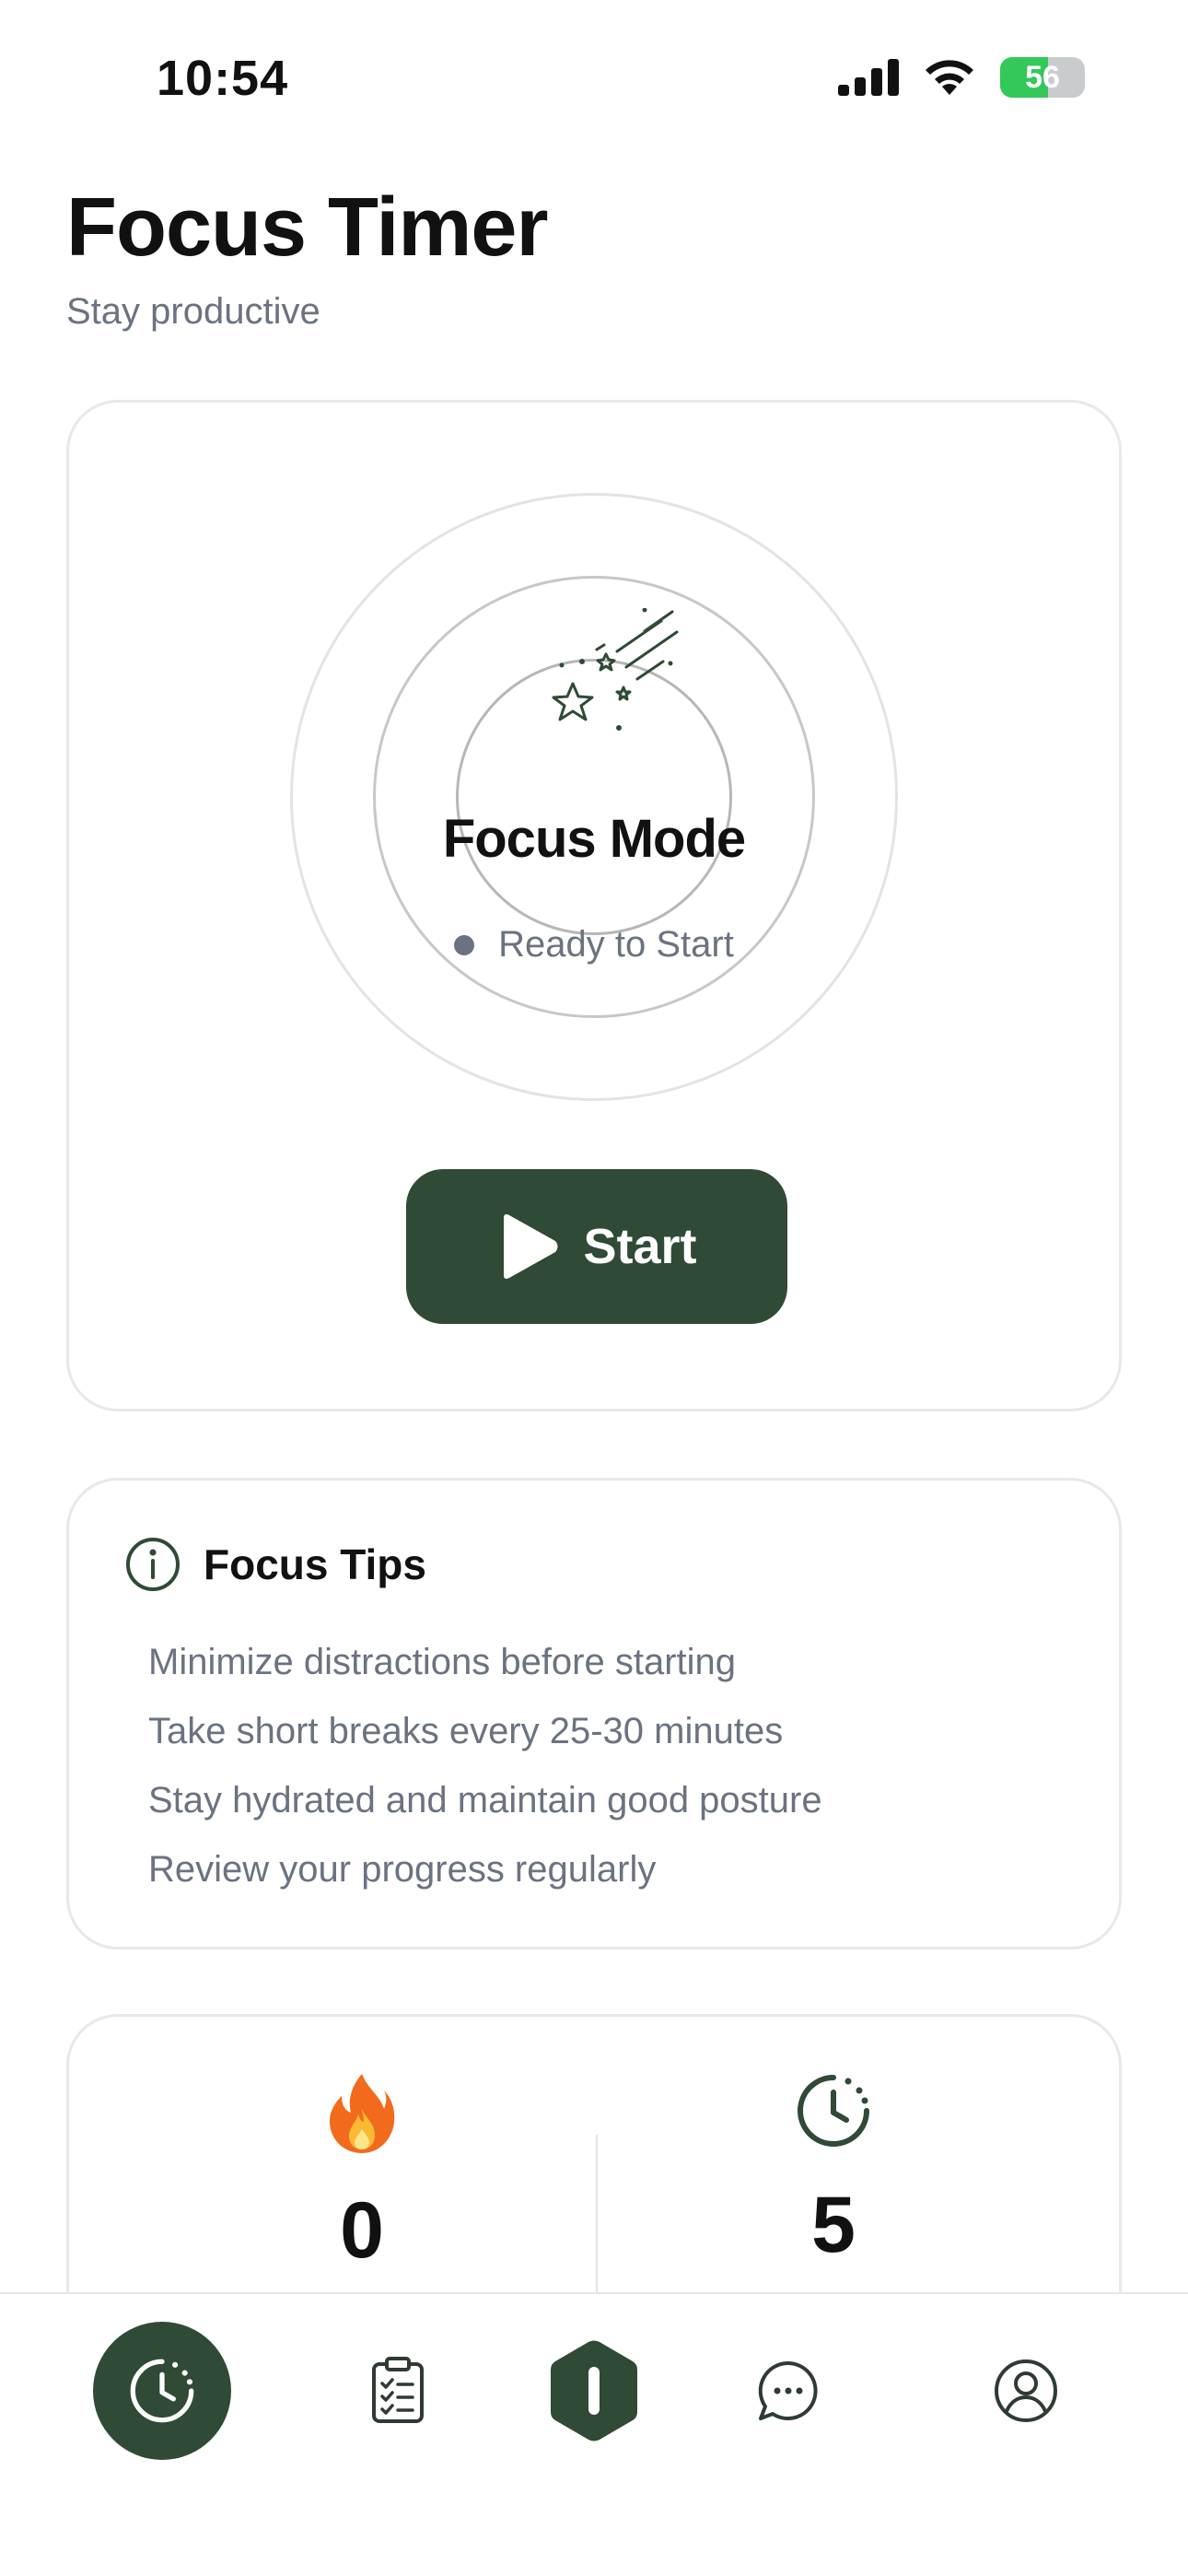  I want to click on status-dot, so click(464, 945).